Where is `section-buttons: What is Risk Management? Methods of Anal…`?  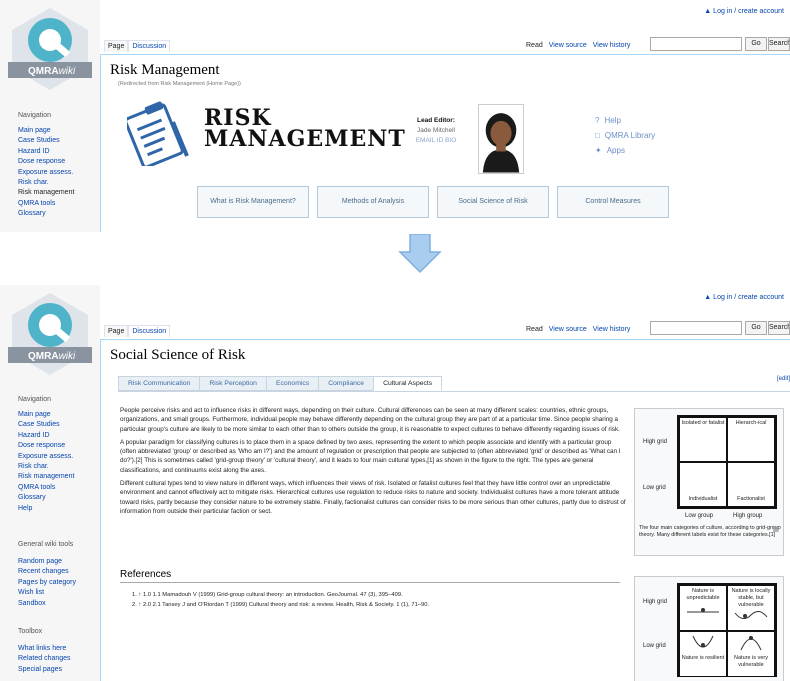 section-buttons: What is Risk Management? Methods of Anal… is located at coordinates (433, 202).